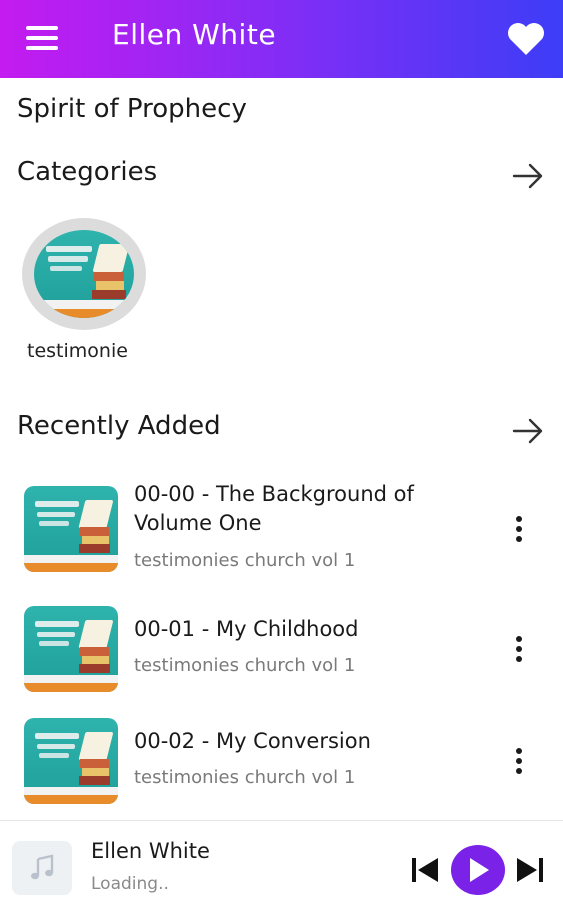 Image resolution: width=563 pixels, height=900 pixels. What do you see at coordinates (132, 109) in the screenshot?
I see `section-title: Spirit of Prophecy` at bounding box center [132, 109].